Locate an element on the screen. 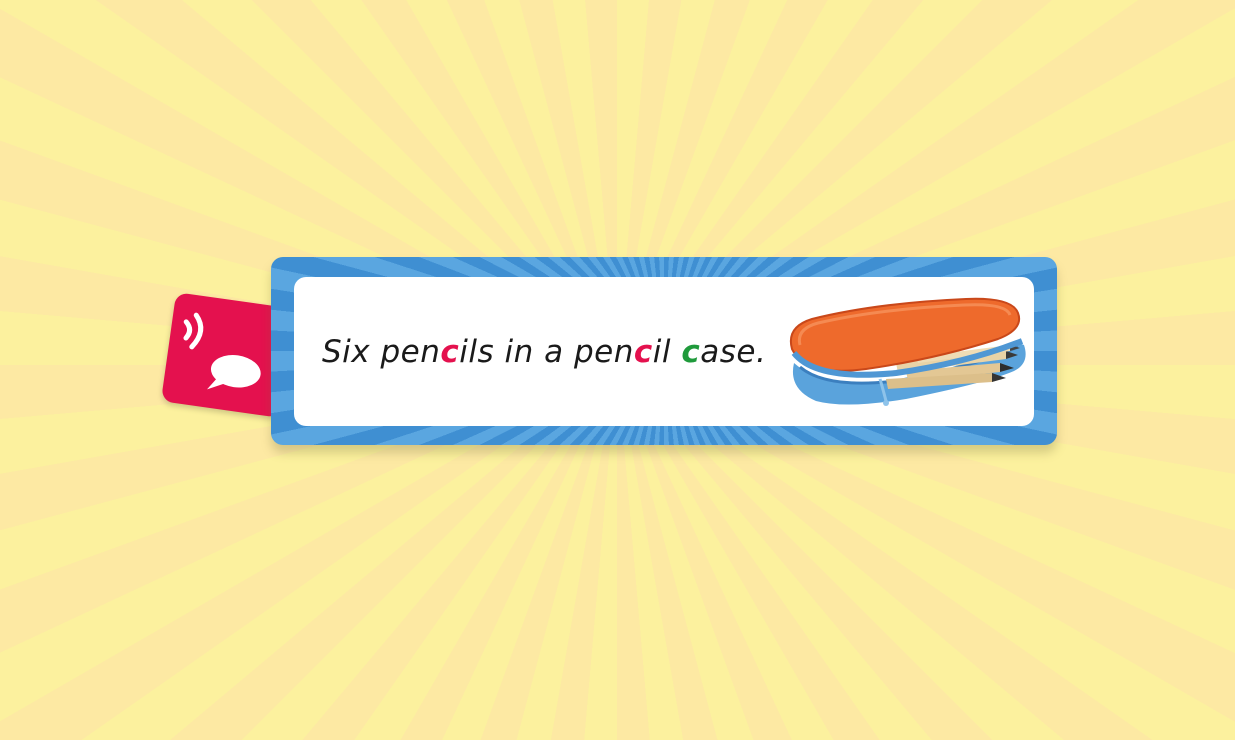  pencil-case-icon is located at coordinates (908, 351).